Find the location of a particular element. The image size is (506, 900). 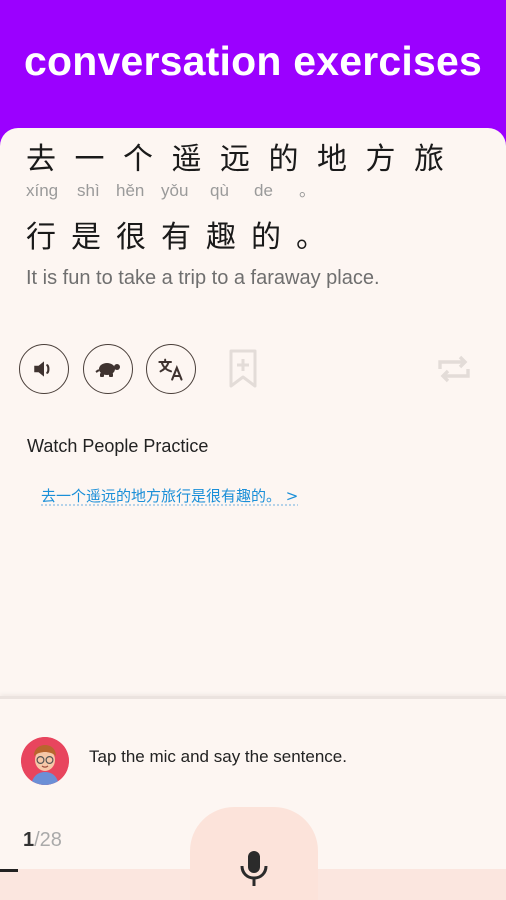

pinyin-syllable: yǒu is located at coordinates (175, 190).